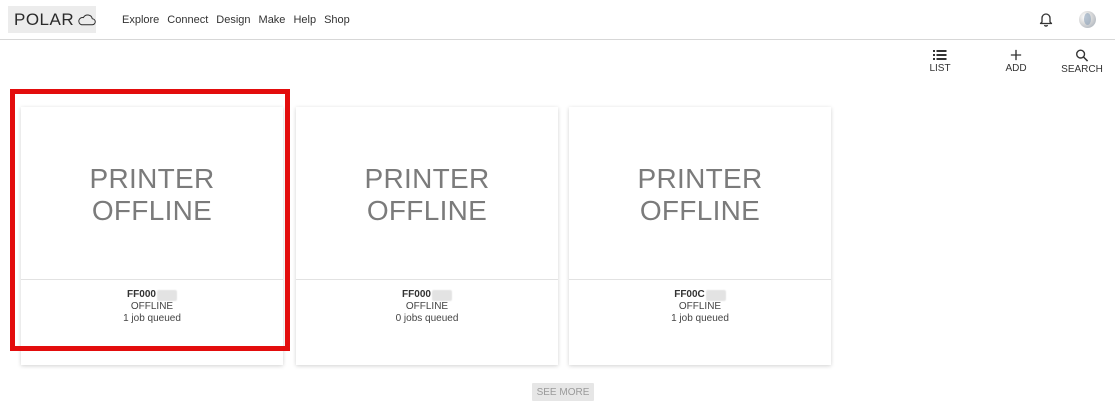  What do you see at coordinates (187, 20) in the screenshot?
I see `nav-connect: Connect` at bounding box center [187, 20].